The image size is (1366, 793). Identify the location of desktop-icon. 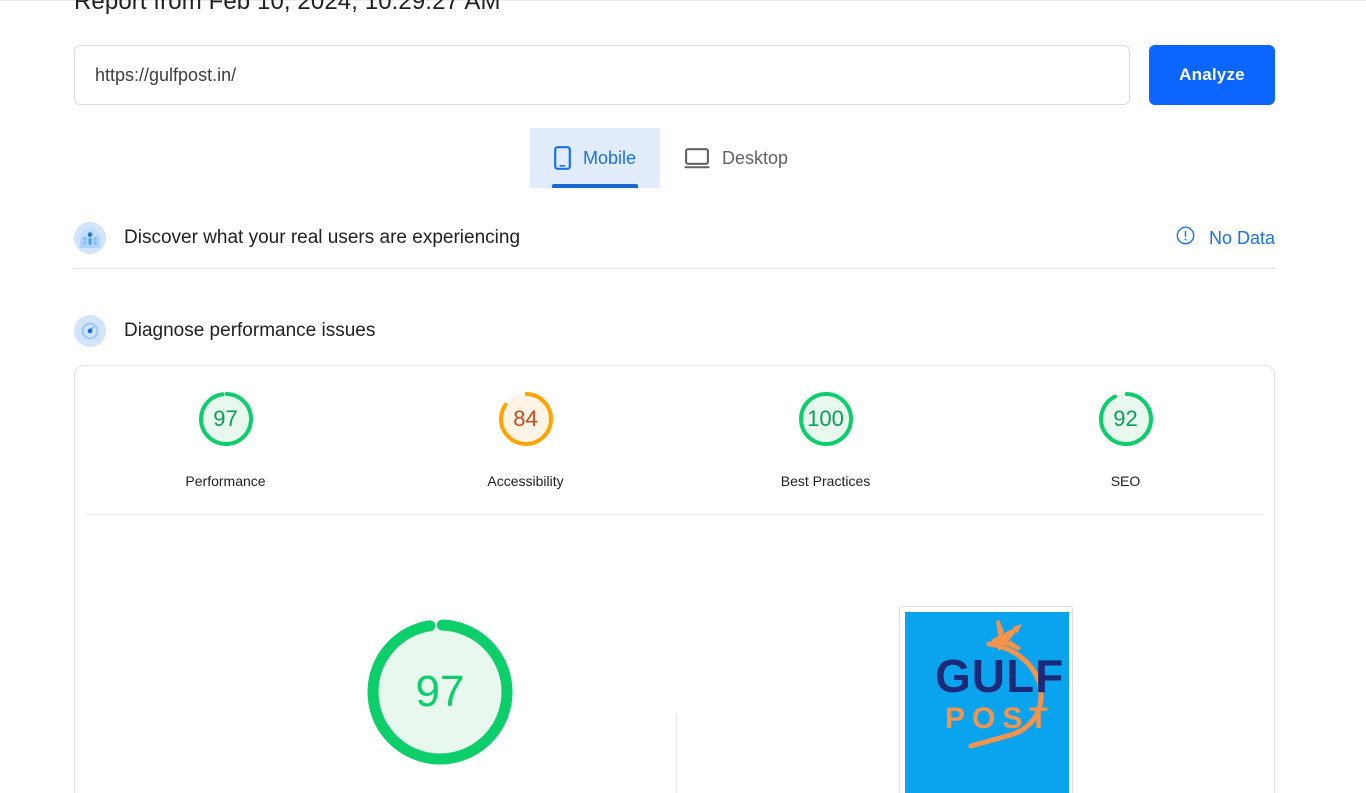
(697, 158).